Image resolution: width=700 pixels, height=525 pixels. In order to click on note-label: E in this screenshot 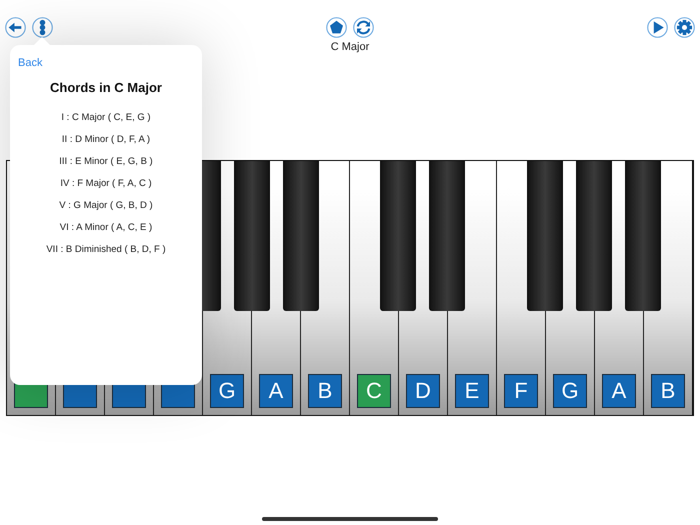, I will do `click(472, 391)`.